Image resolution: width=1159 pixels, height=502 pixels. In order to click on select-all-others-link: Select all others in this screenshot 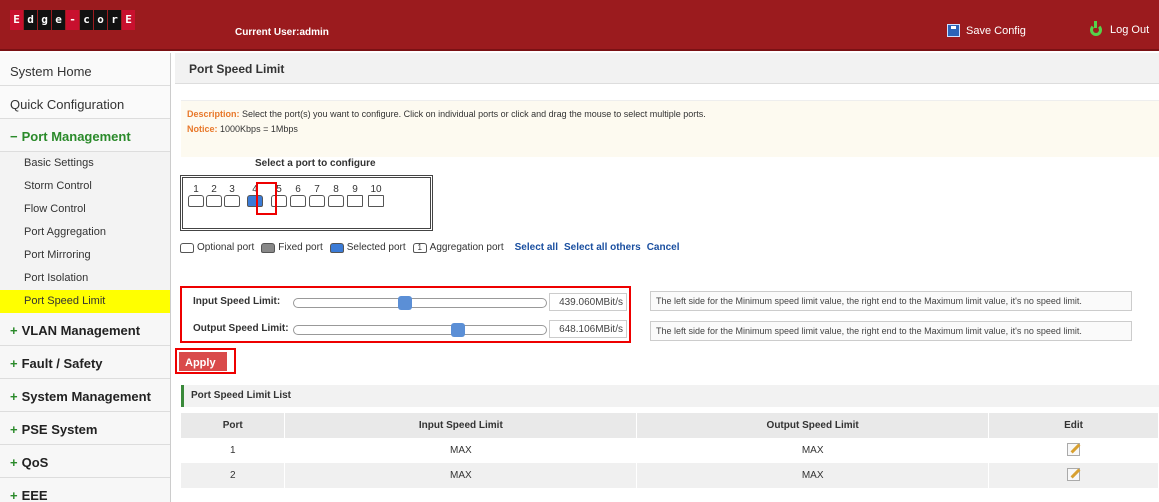, I will do `click(602, 247)`.